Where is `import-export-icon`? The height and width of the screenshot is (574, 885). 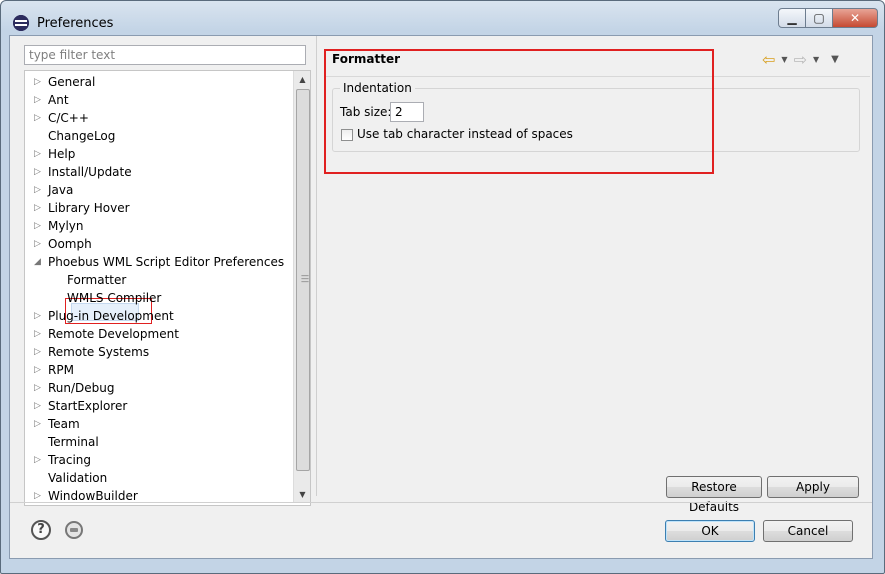 import-export-icon is located at coordinates (74, 530).